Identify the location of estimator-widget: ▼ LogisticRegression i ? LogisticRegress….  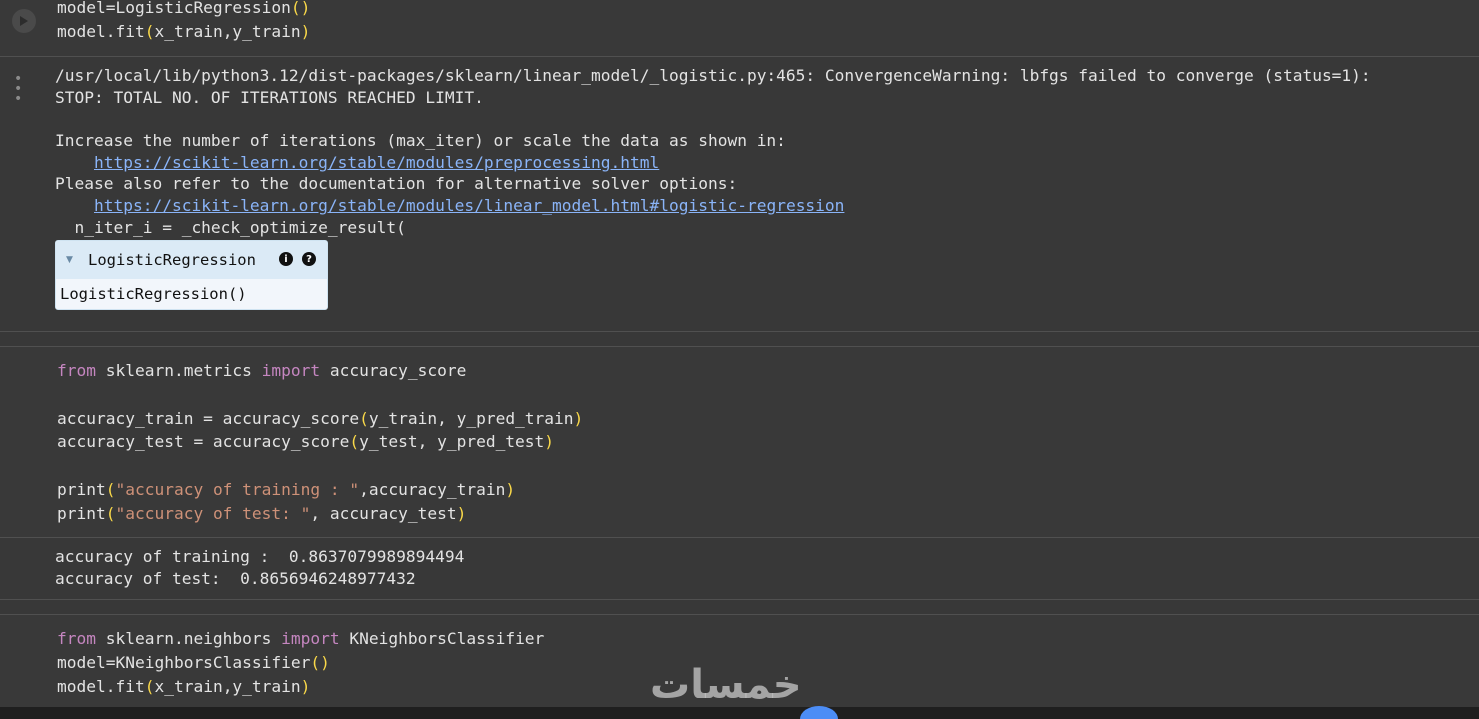
(191, 275).